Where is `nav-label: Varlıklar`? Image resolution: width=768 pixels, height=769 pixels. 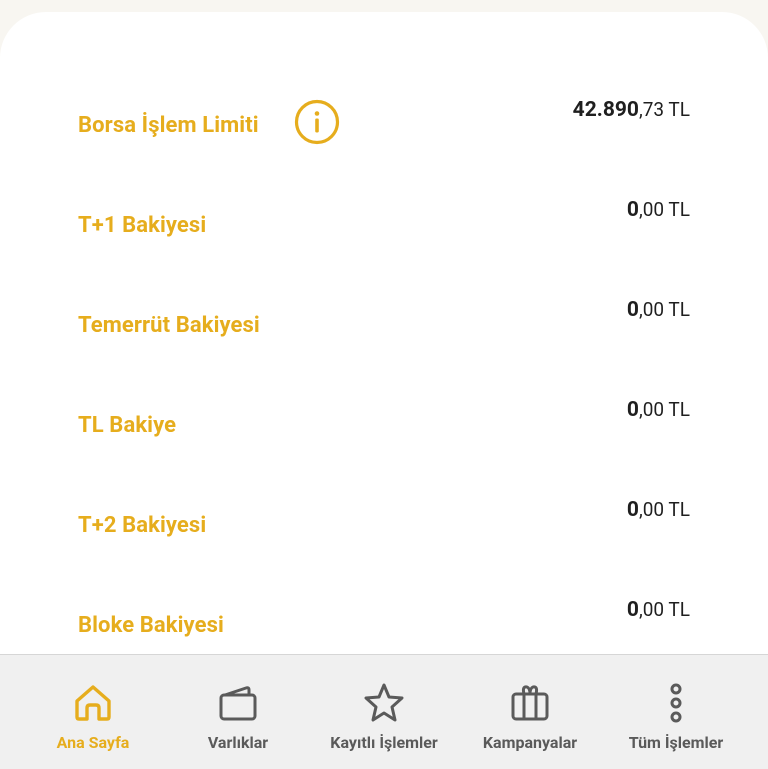
nav-label: Varlıklar is located at coordinates (238, 742).